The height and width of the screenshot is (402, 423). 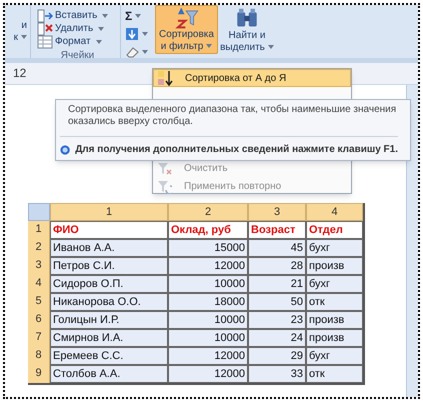 I want to click on format-cells-icon, so click(x=45, y=41).